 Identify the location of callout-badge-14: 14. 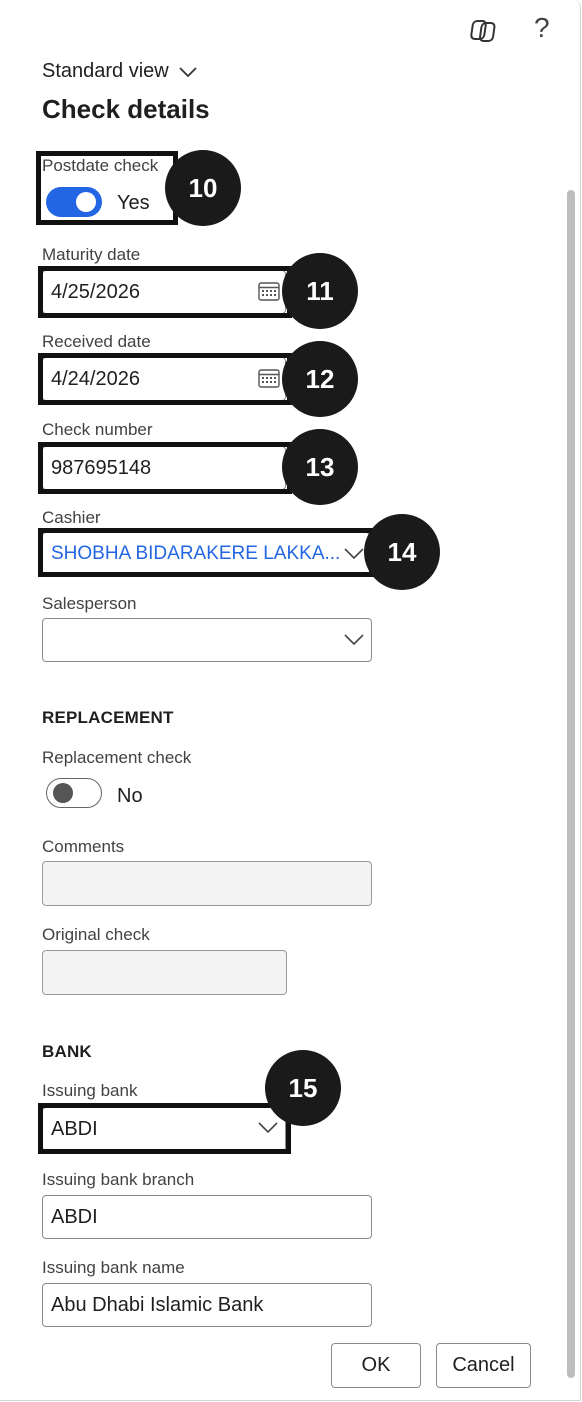
(402, 552).